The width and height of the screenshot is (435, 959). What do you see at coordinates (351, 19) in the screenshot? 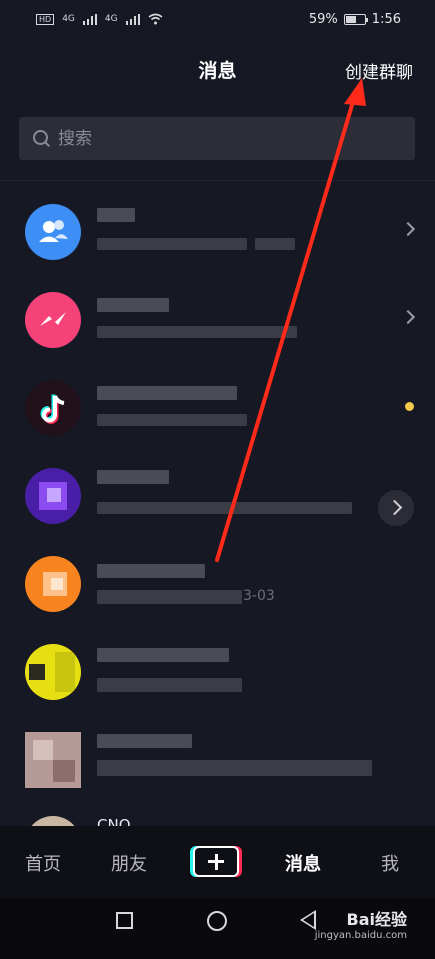
I see `battery-fill` at bounding box center [351, 19].